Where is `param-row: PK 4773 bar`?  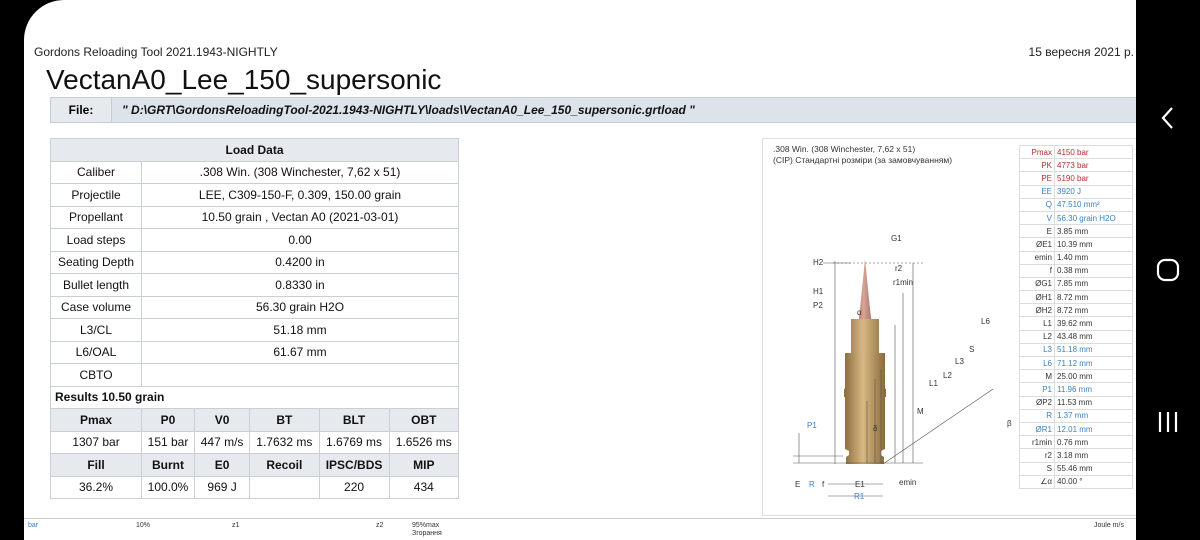
param-row: PK 4773 bar is located at coordinates (1076, 165).